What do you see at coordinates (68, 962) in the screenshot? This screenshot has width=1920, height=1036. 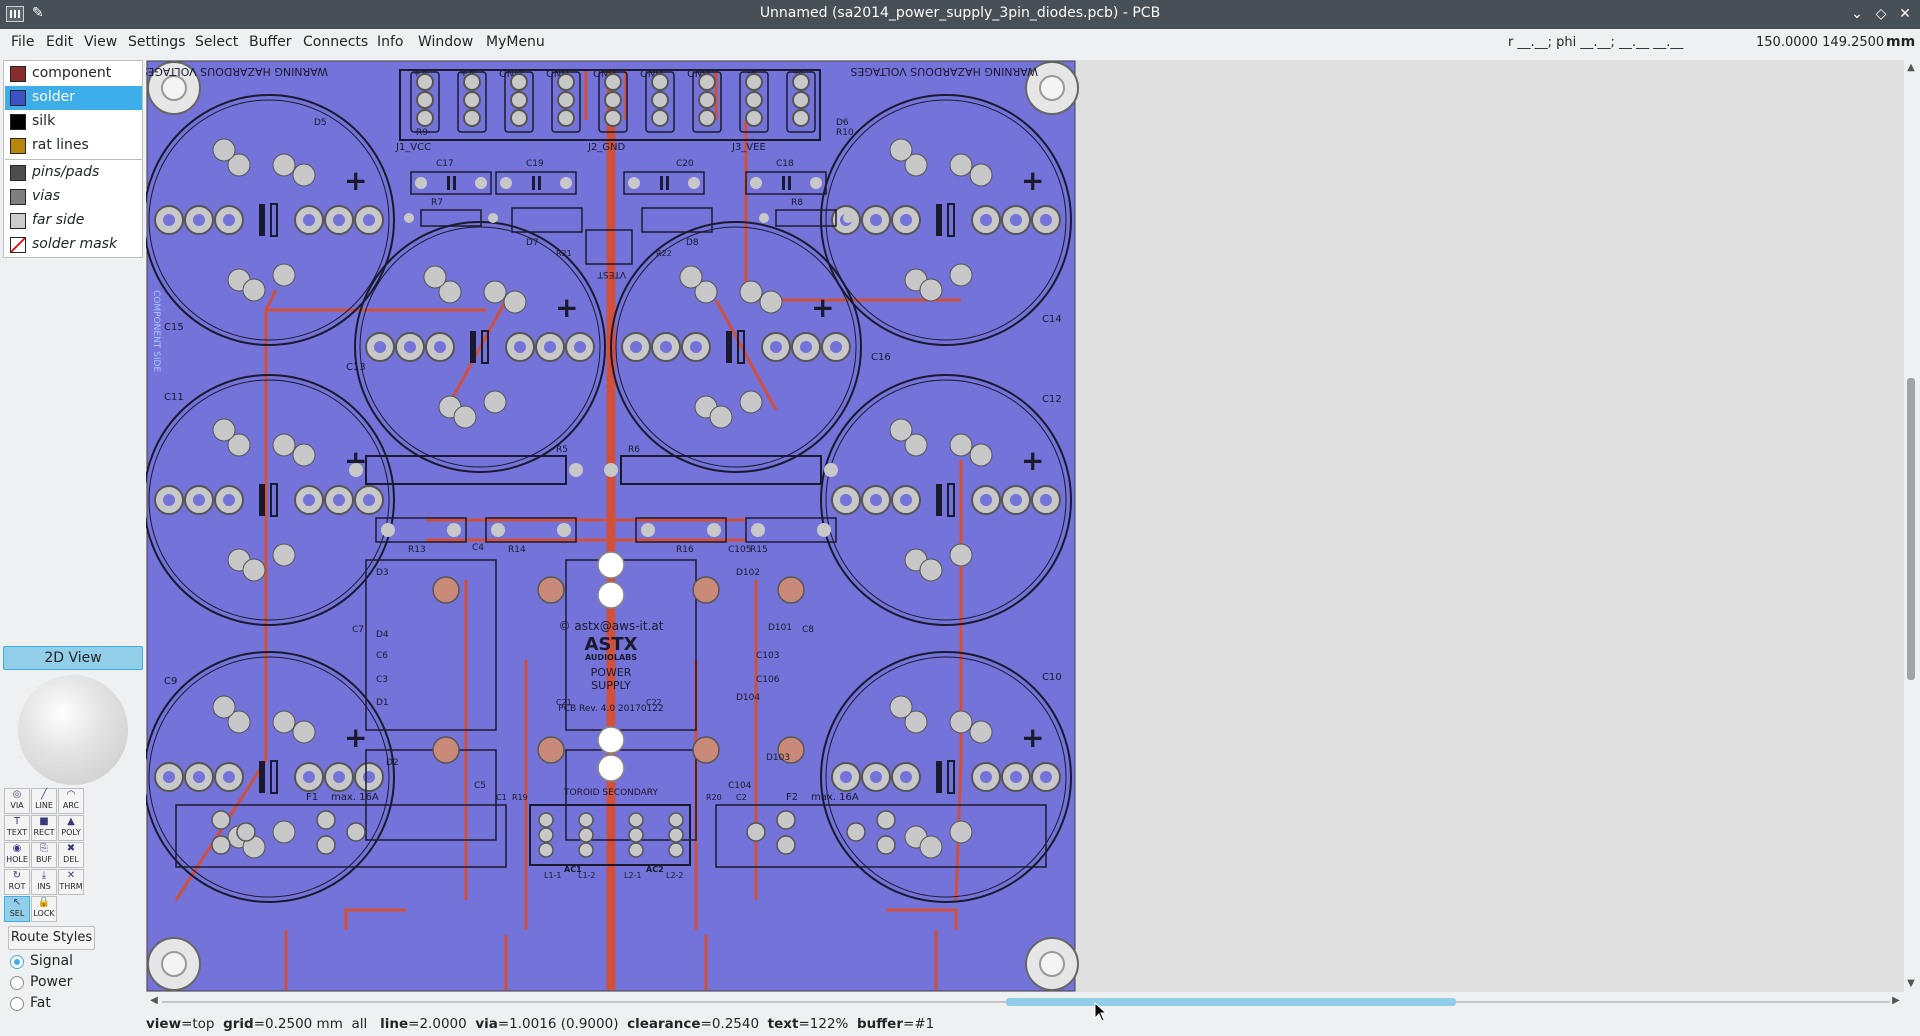 I see `route-style-signal: Signal` at bounding box center [68, 962].